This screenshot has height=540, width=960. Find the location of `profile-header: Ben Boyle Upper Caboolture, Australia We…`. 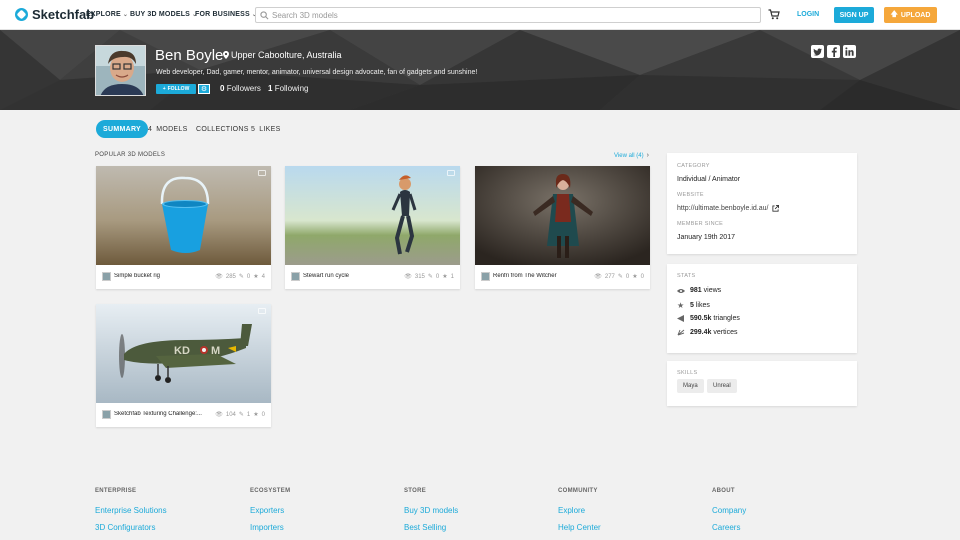

profile-header: Ben Boyle Upper Caboolture, Australia We… is located at coordinates (480, 70).